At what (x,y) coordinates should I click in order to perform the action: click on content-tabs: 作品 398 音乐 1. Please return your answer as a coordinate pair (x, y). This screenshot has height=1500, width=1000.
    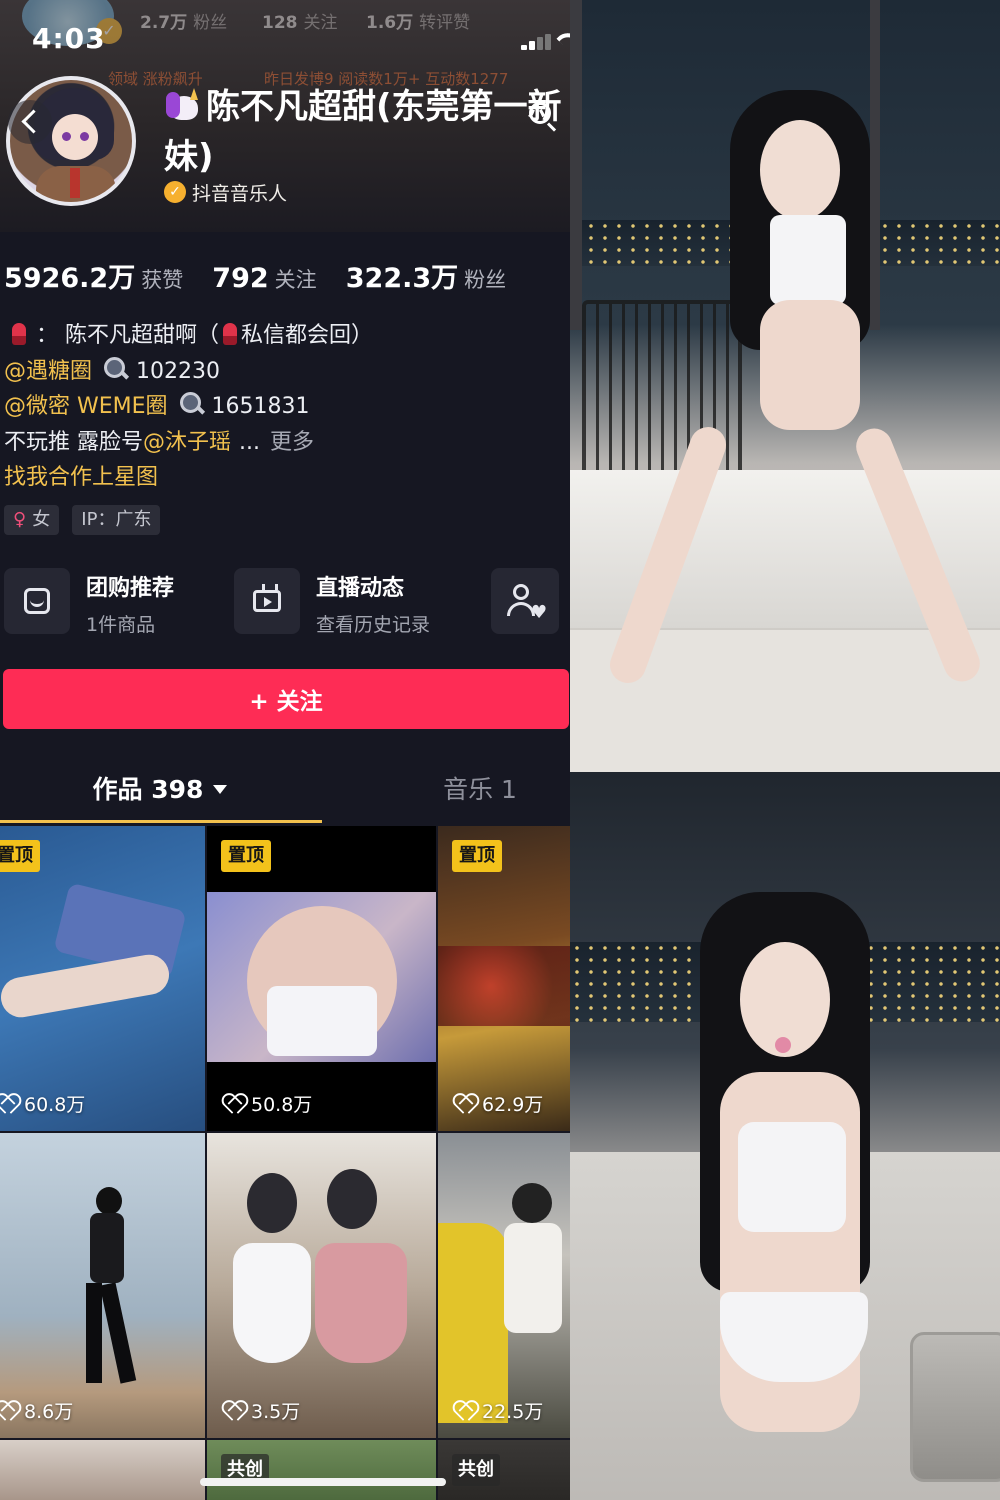
    Looking at the image, I should click on (285, 793).